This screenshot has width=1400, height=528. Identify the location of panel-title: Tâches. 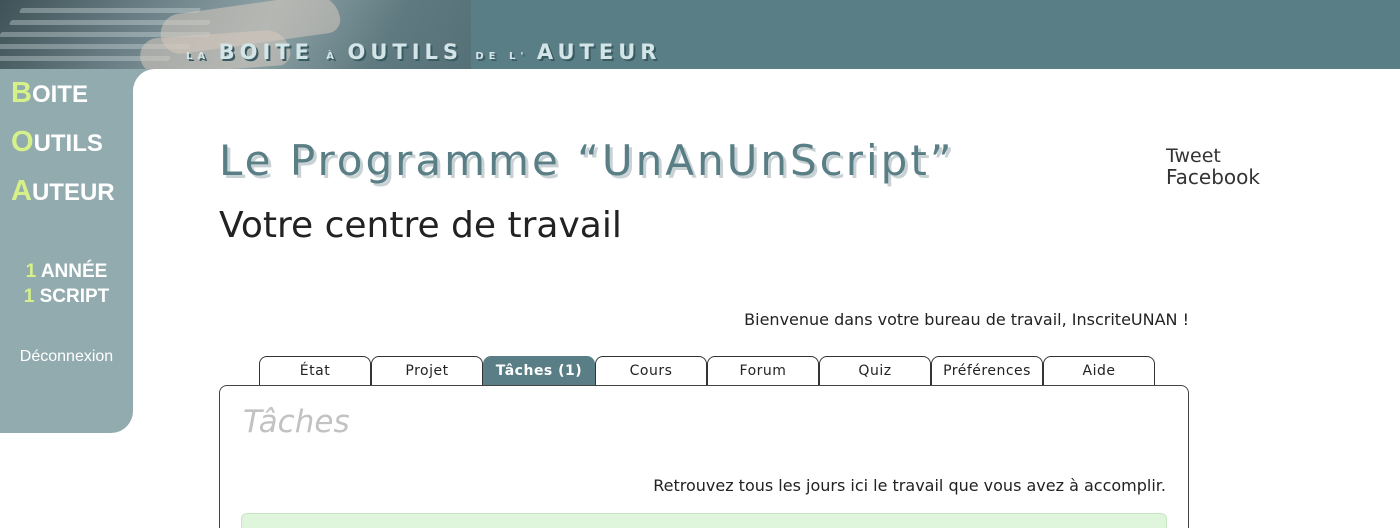
(296, 422).